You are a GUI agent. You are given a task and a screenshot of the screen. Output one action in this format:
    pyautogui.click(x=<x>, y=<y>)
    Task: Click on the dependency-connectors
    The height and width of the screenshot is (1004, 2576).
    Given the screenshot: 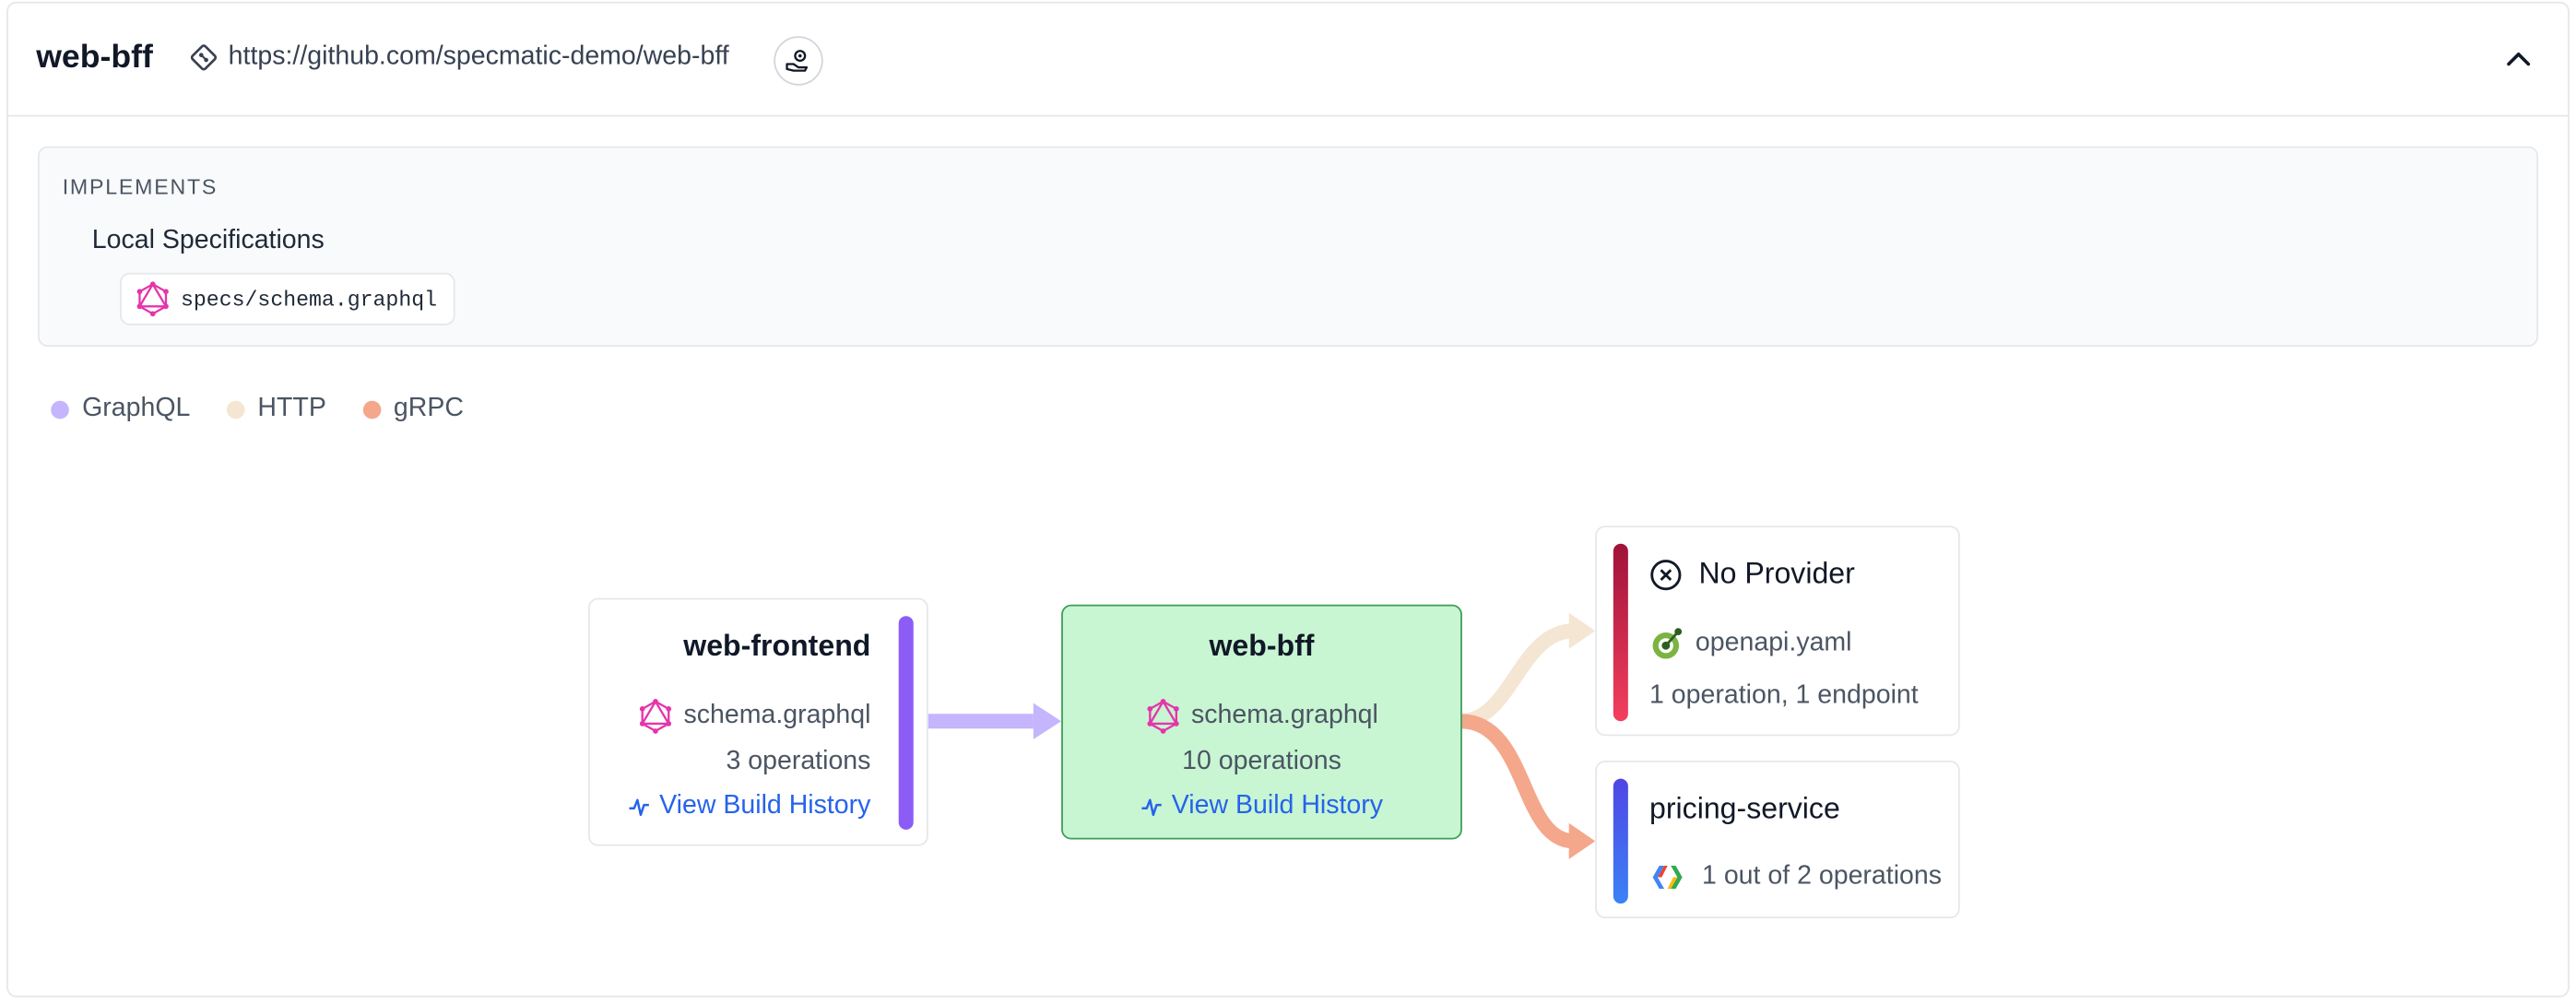 What is the action you would take?
    pyautogui.click(x=1262, y=735)
    